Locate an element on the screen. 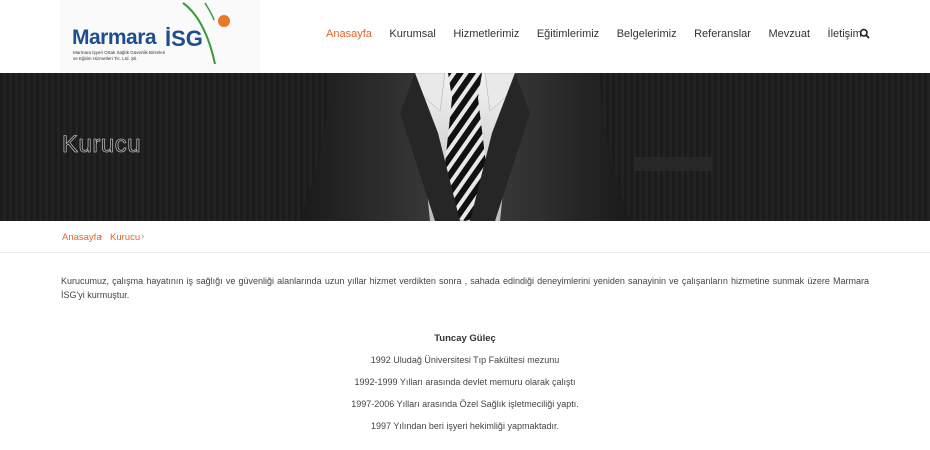  nav-item-anasayfa: Anasayfa is located at coordinates (349, 34).